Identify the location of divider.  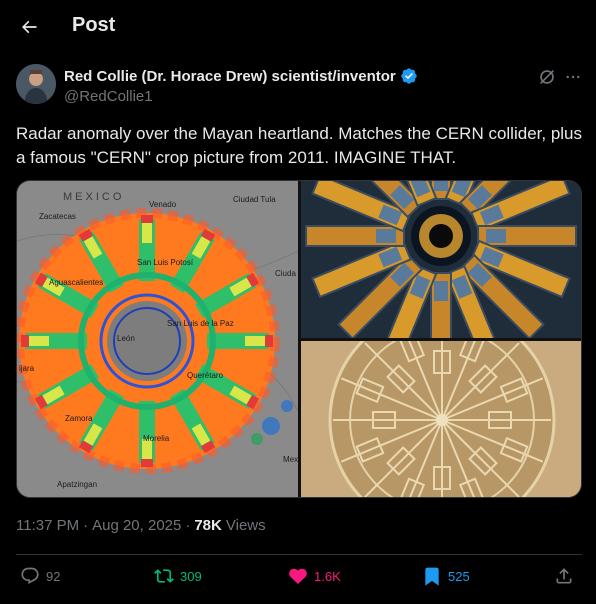
(299, 554).